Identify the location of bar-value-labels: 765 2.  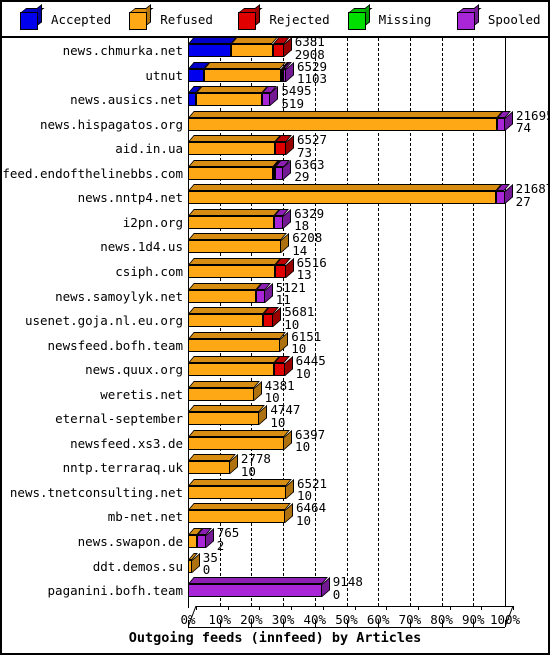
(228, 539).